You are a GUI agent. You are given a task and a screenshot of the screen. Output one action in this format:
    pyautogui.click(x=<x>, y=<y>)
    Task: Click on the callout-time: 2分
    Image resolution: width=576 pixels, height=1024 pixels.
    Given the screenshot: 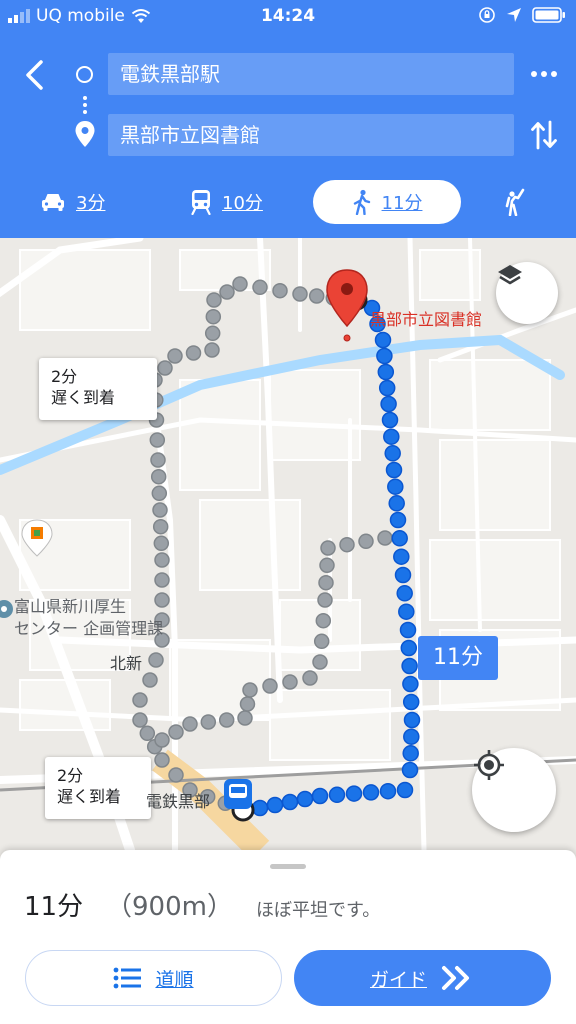 What is the action you would take?
    pyautogui.click(x=70, y=775)
    